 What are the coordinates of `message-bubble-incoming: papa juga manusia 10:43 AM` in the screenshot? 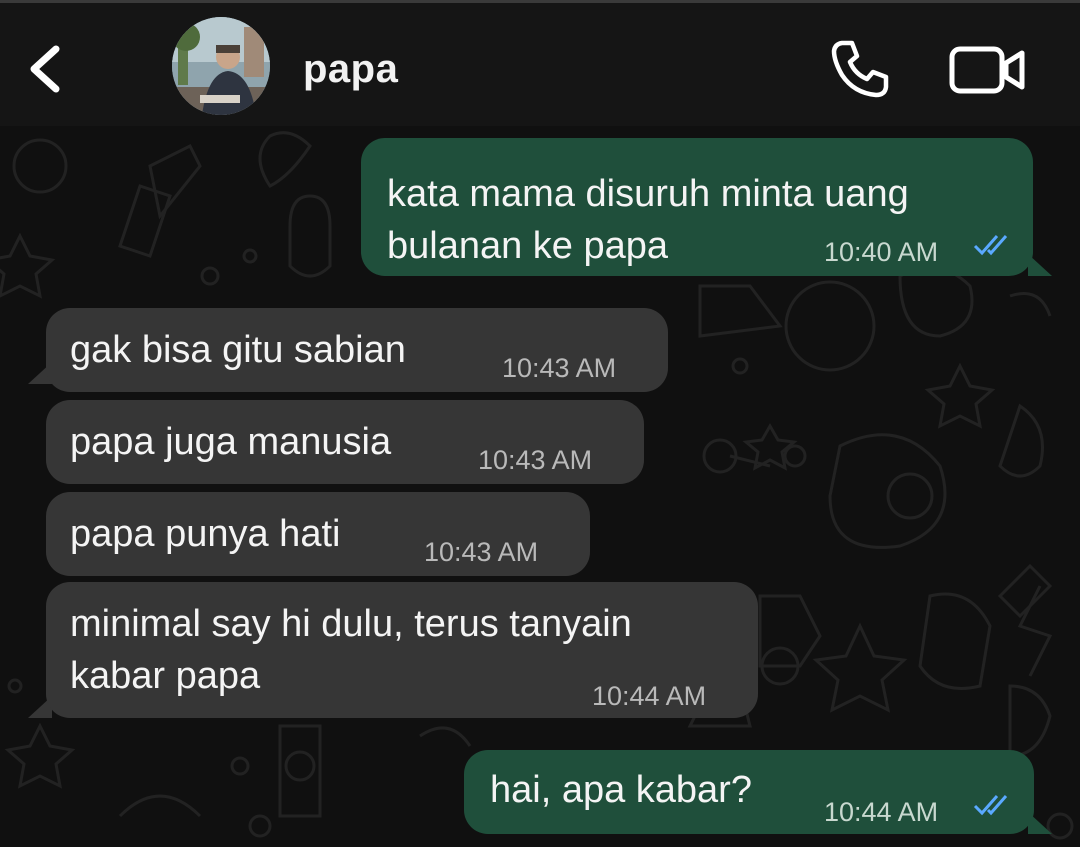 It's located at (345, 442).